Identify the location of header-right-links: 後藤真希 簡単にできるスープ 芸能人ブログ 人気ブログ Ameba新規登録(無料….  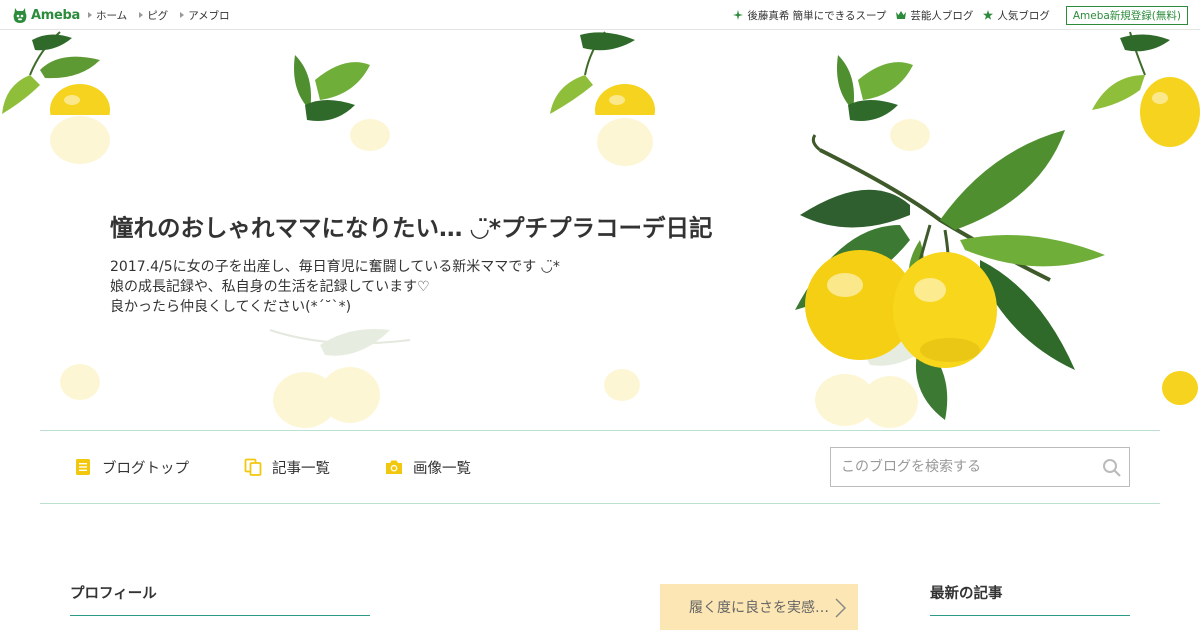
(960, 15).